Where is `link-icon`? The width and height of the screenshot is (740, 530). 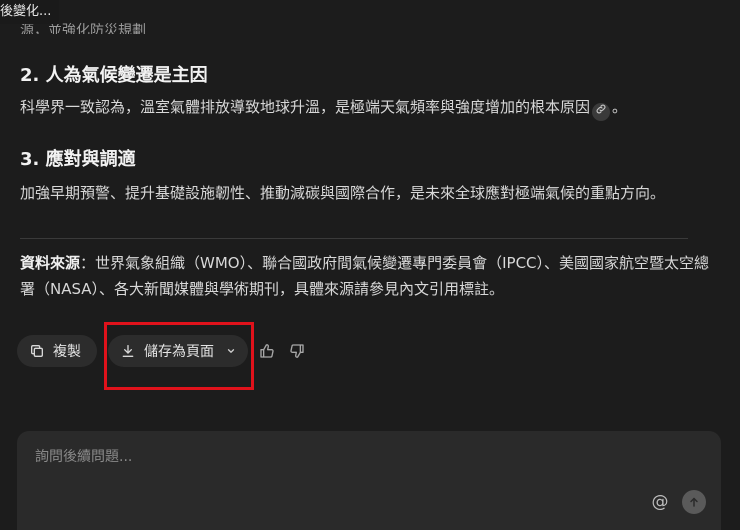 link-icon is located at coordinates (601, 112).